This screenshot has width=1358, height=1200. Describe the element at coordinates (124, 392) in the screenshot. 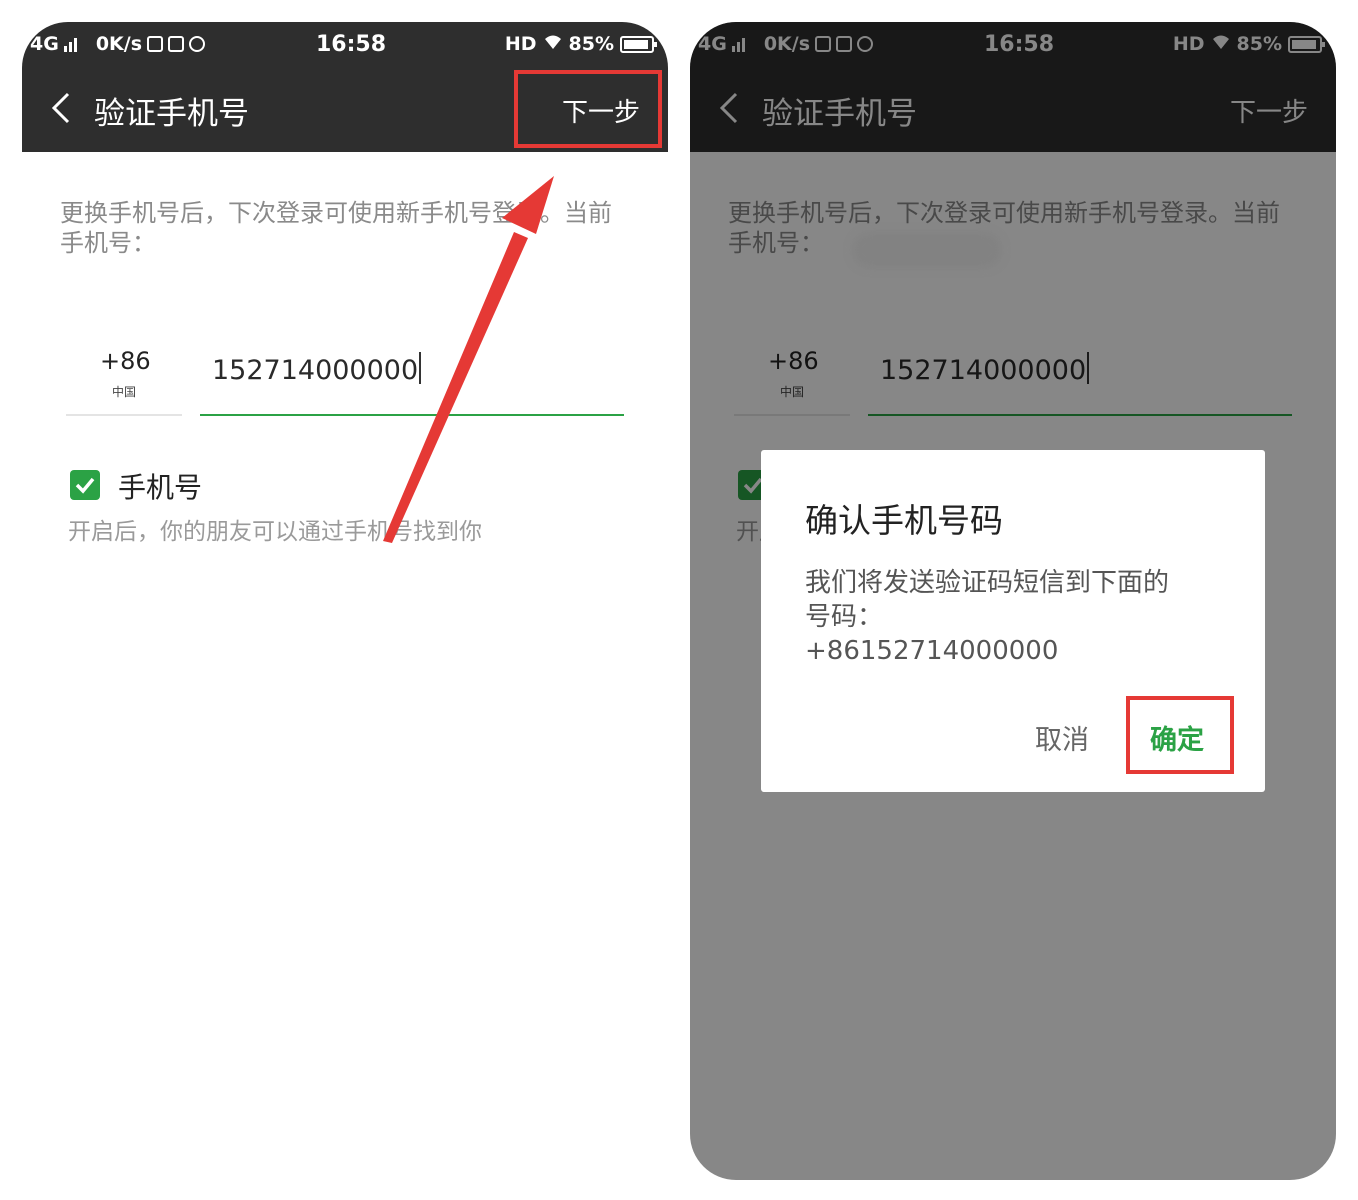

I see `country-name: 中国` at that location.